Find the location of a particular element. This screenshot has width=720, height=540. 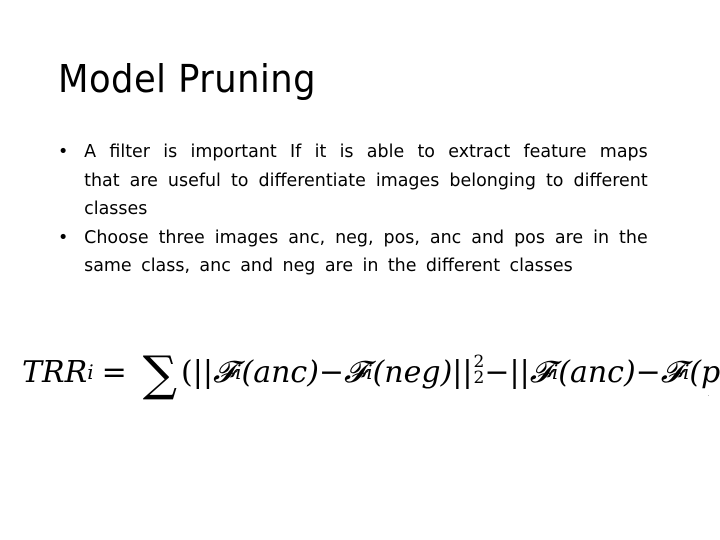

formula-neg: (neg) is located at coordinates (412, 372).